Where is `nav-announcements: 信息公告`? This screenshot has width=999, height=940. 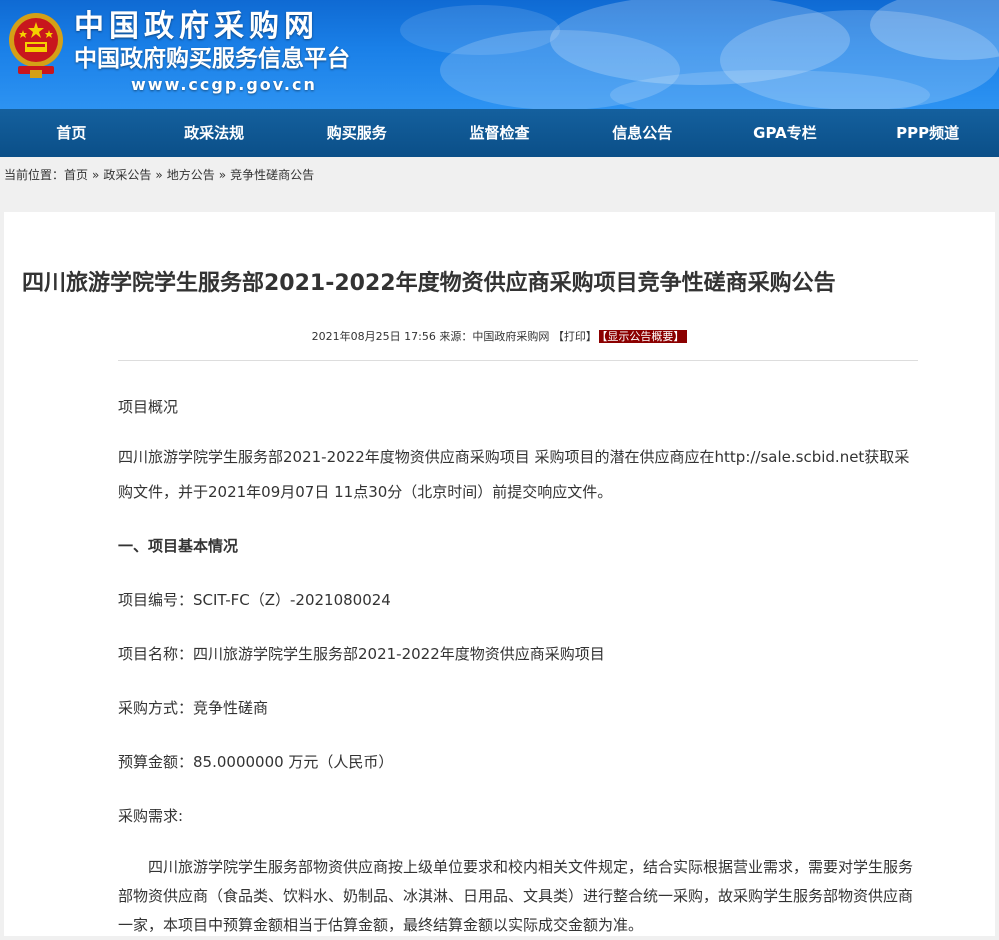
nav-announcements: 信息公告 is located at coordinates (642, 133).